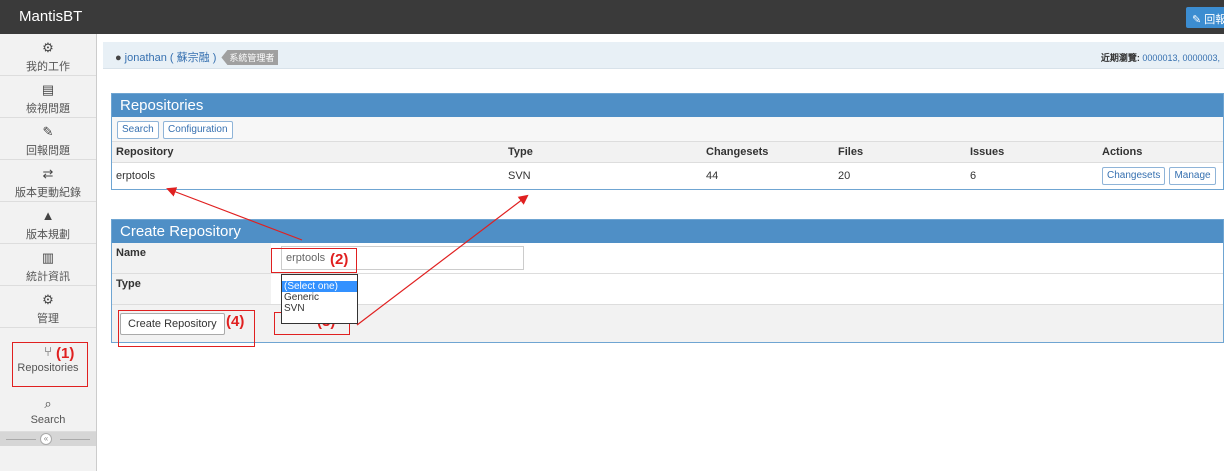 This screenshot has height=471, width=1224. Describe the element at coordinates (973, 175) in the screenshot. I see `issues-count: 6` at that location.